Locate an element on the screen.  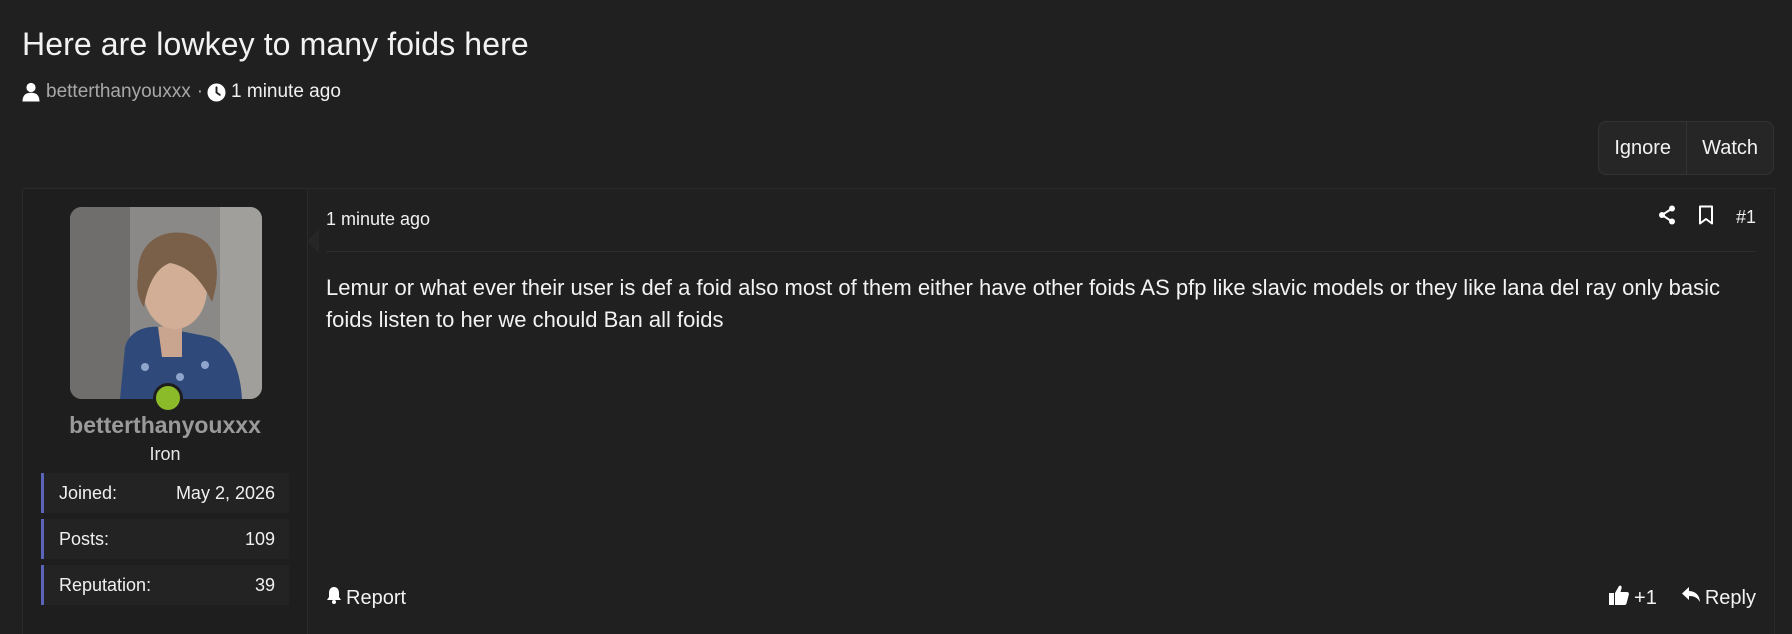
like-button: +1 is located at coordinates (1632, 598).